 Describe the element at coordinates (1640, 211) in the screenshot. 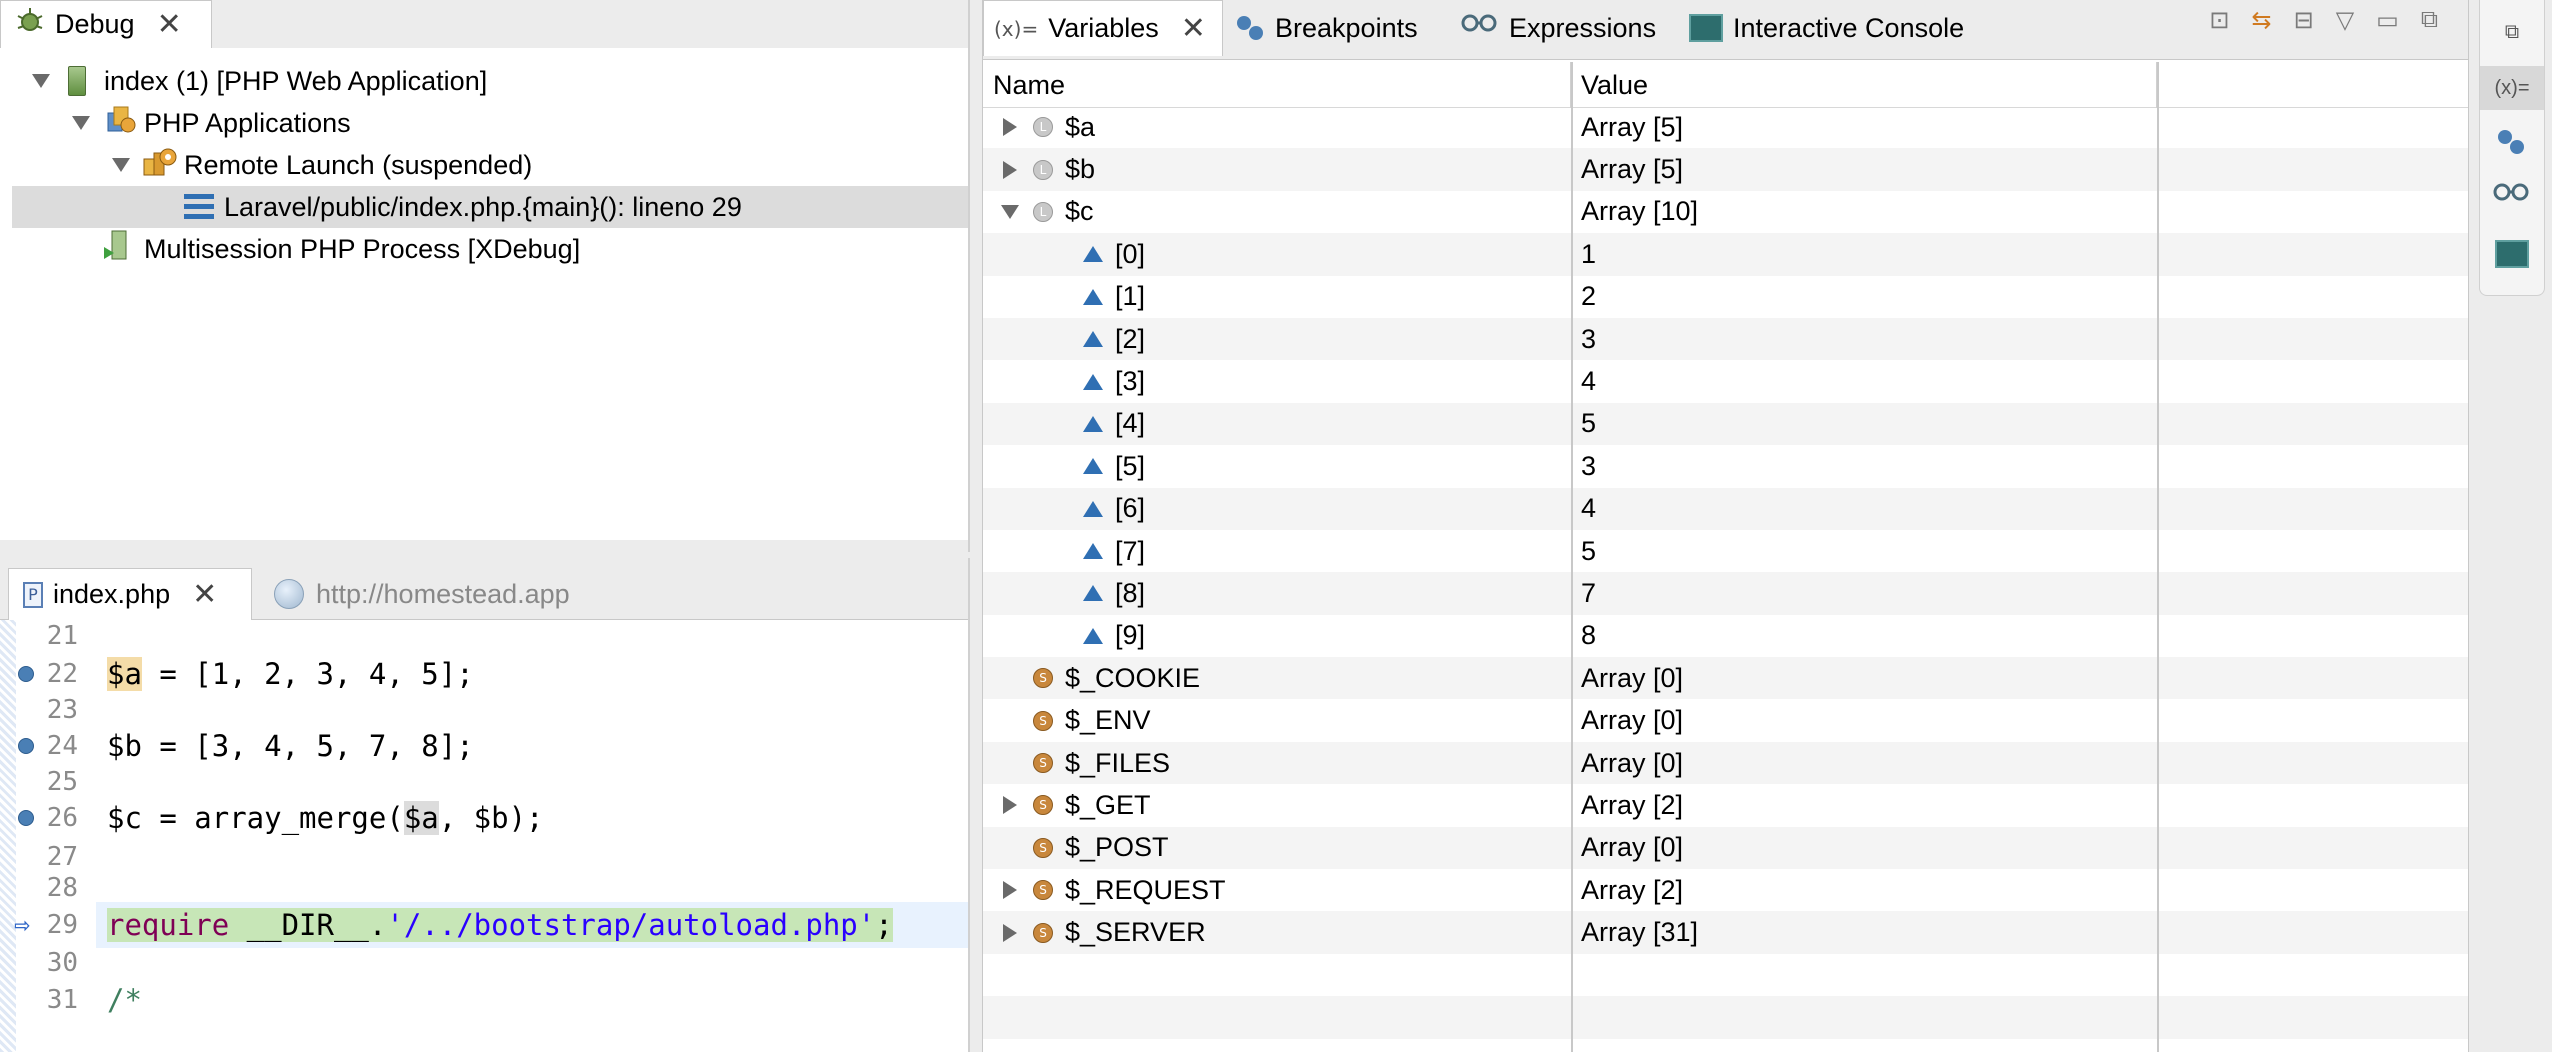

I see `variable-value: Array [10]` at that location.